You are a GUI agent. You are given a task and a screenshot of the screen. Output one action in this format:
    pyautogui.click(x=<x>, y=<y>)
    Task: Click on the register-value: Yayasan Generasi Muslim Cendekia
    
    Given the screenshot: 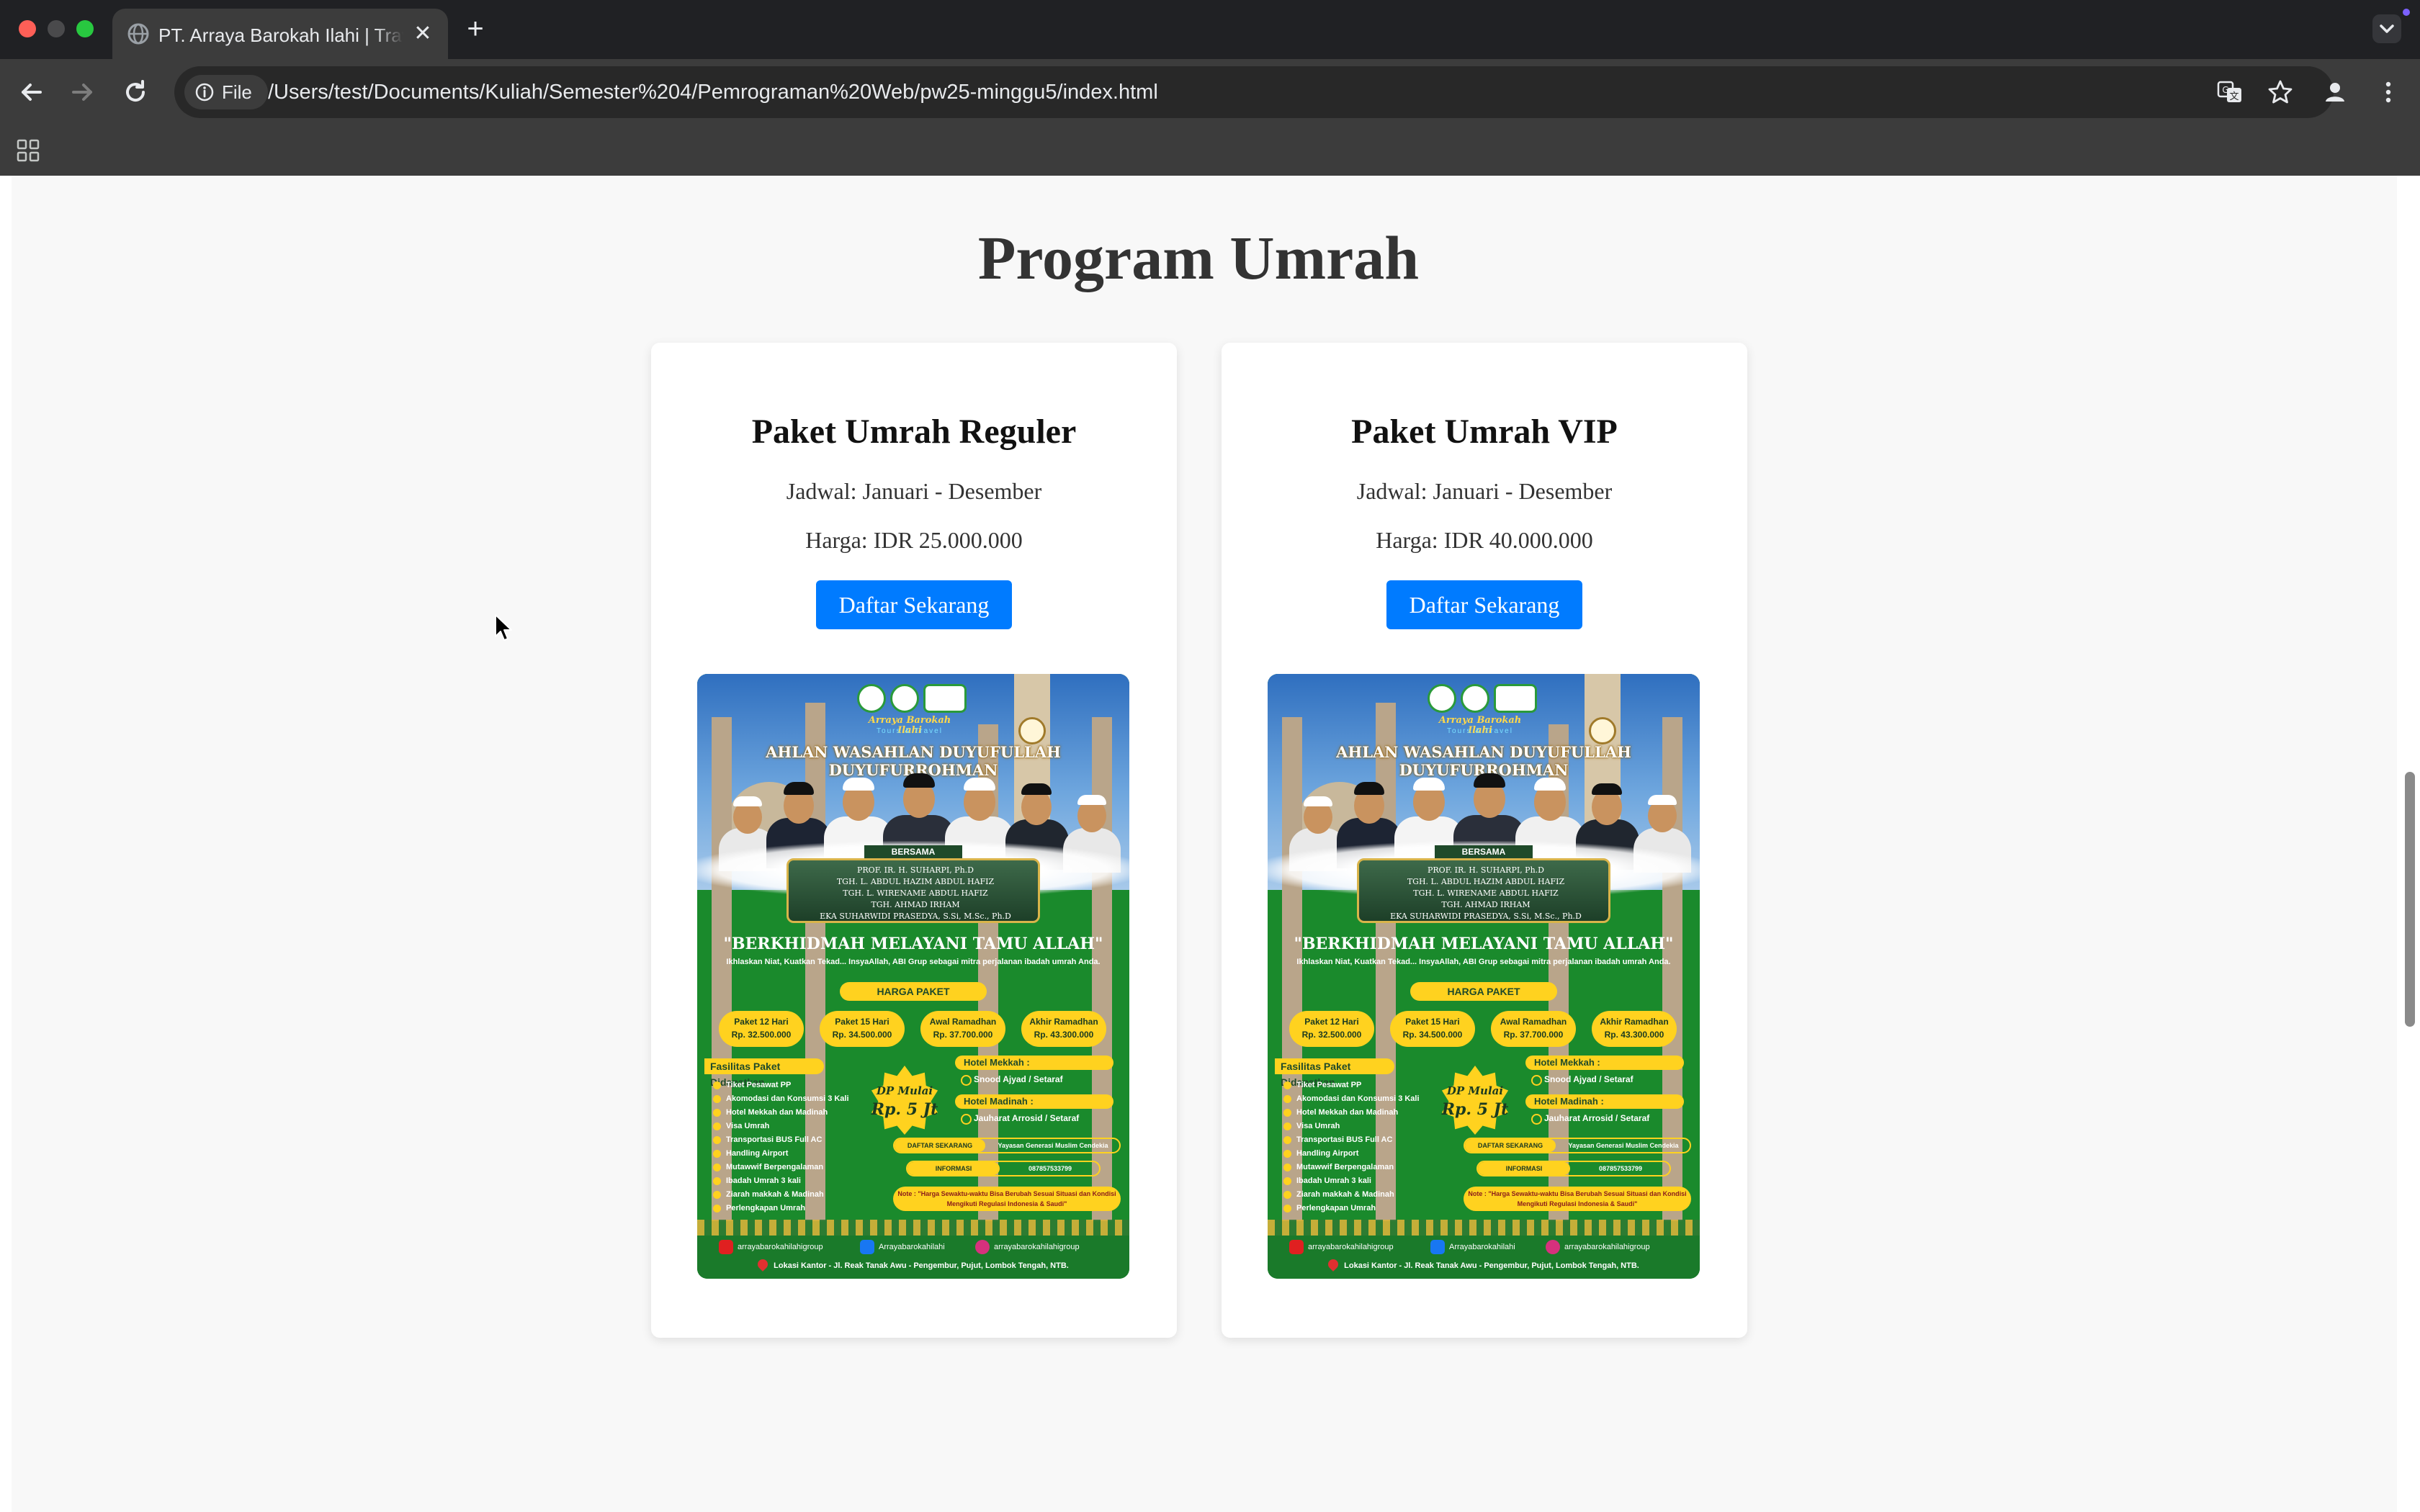 What is the action you would take?
    pyautogui.click(x=1623, y=1145)
    